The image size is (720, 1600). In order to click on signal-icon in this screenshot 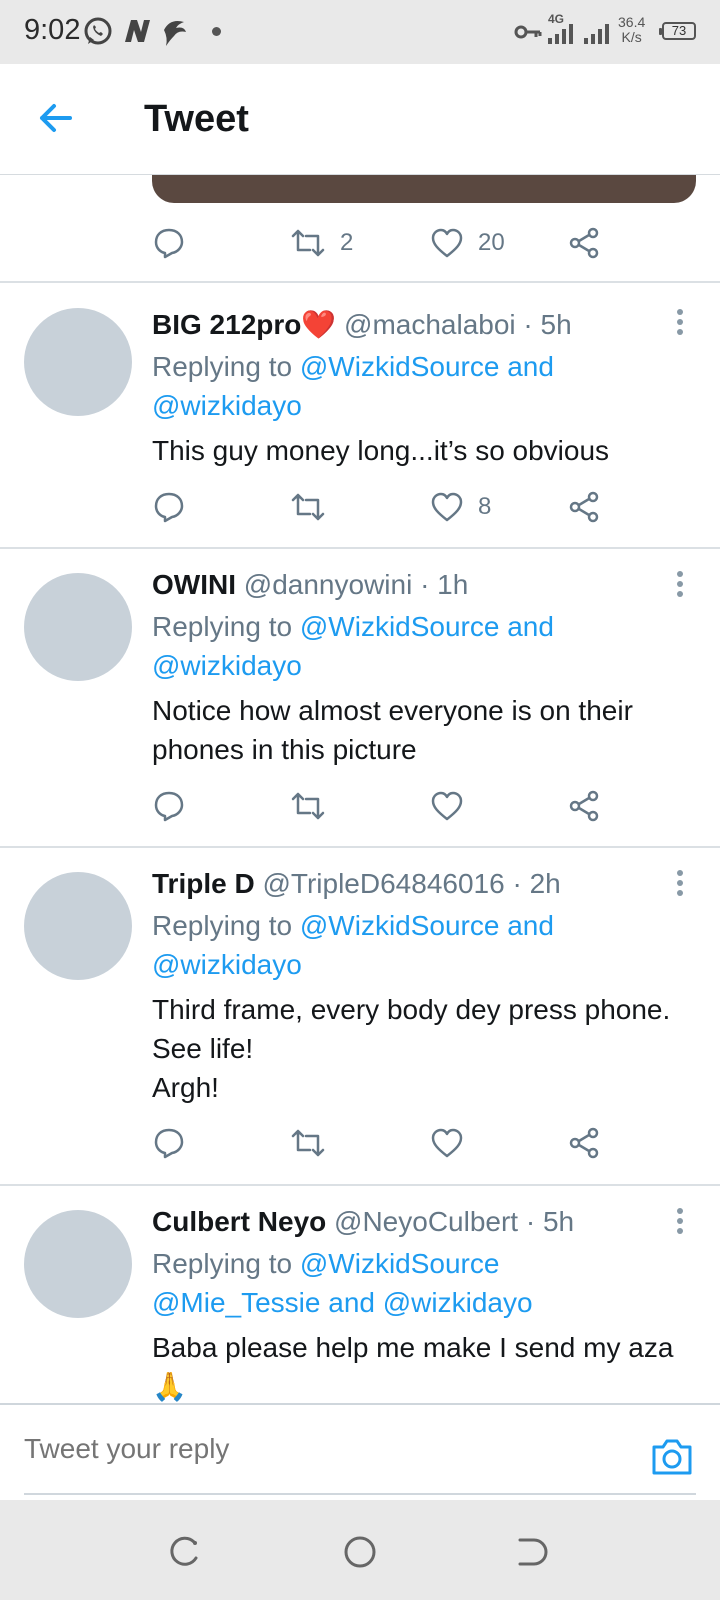, I will do `click(560, 34)`.